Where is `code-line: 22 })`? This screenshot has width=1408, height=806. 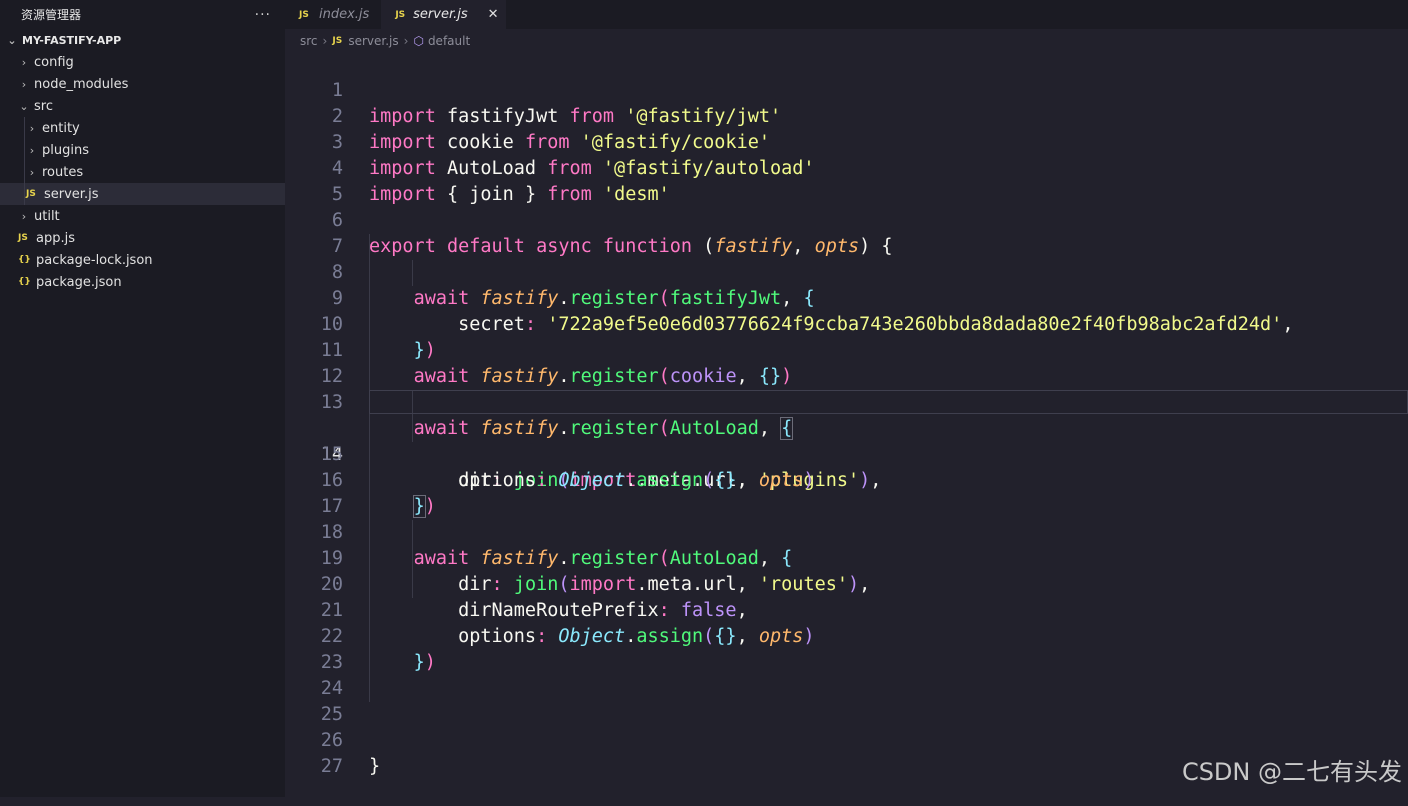
code-line: 22 }) is located at coordinates (846, 635).